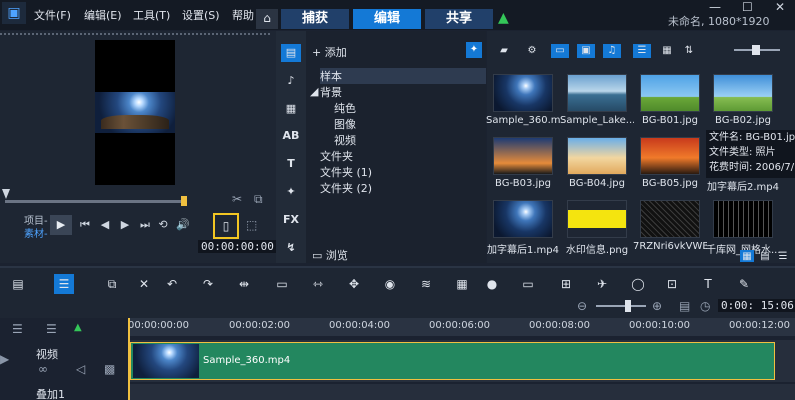 Image resolution: width=795 pixels, height=400 pixels. Describe the element at coordinates (291, 220) in the screenshot. I see `filter-fx-icon: FX` at that location.